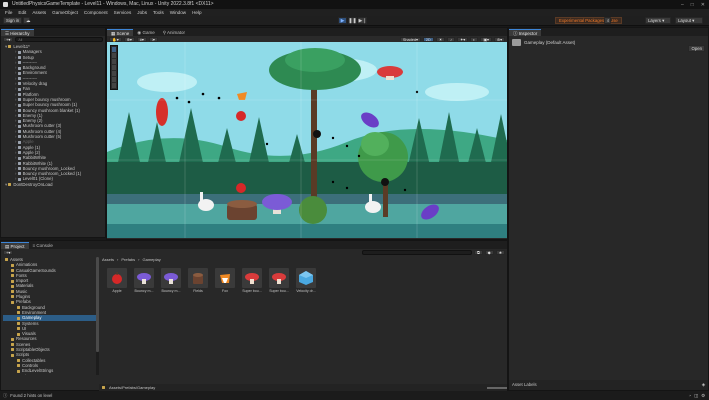 This screenshot has width=709, height=400. I want to click on filter-type-icon: ⧉, so click(478, 252).